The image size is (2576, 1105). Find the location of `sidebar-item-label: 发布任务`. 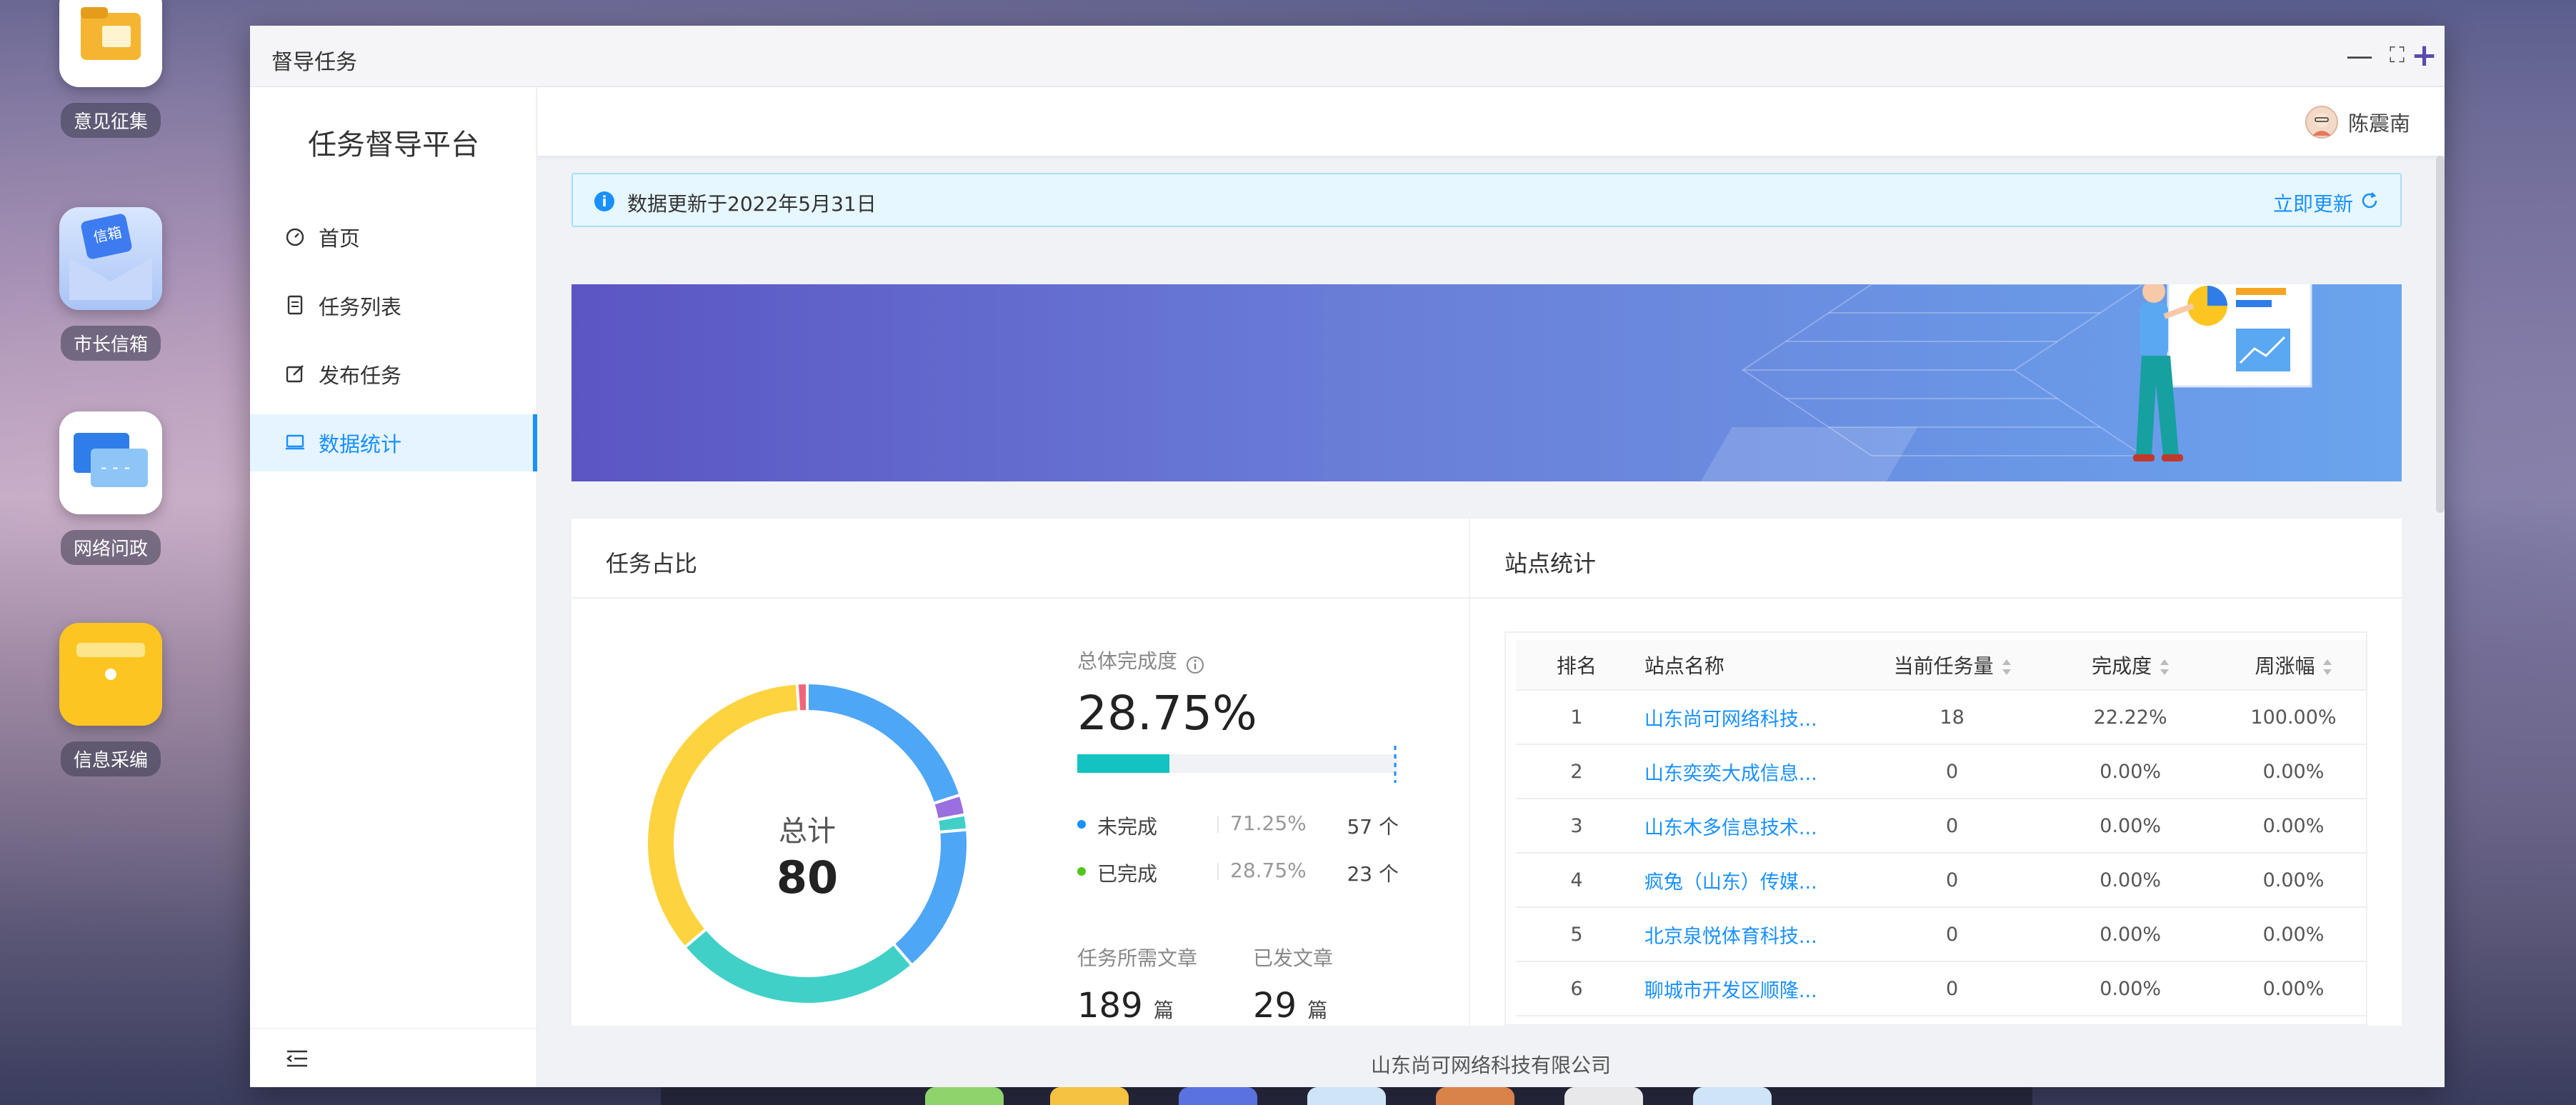

sidebar-item-label: 发布任务 is located at coordinates (360, 376).